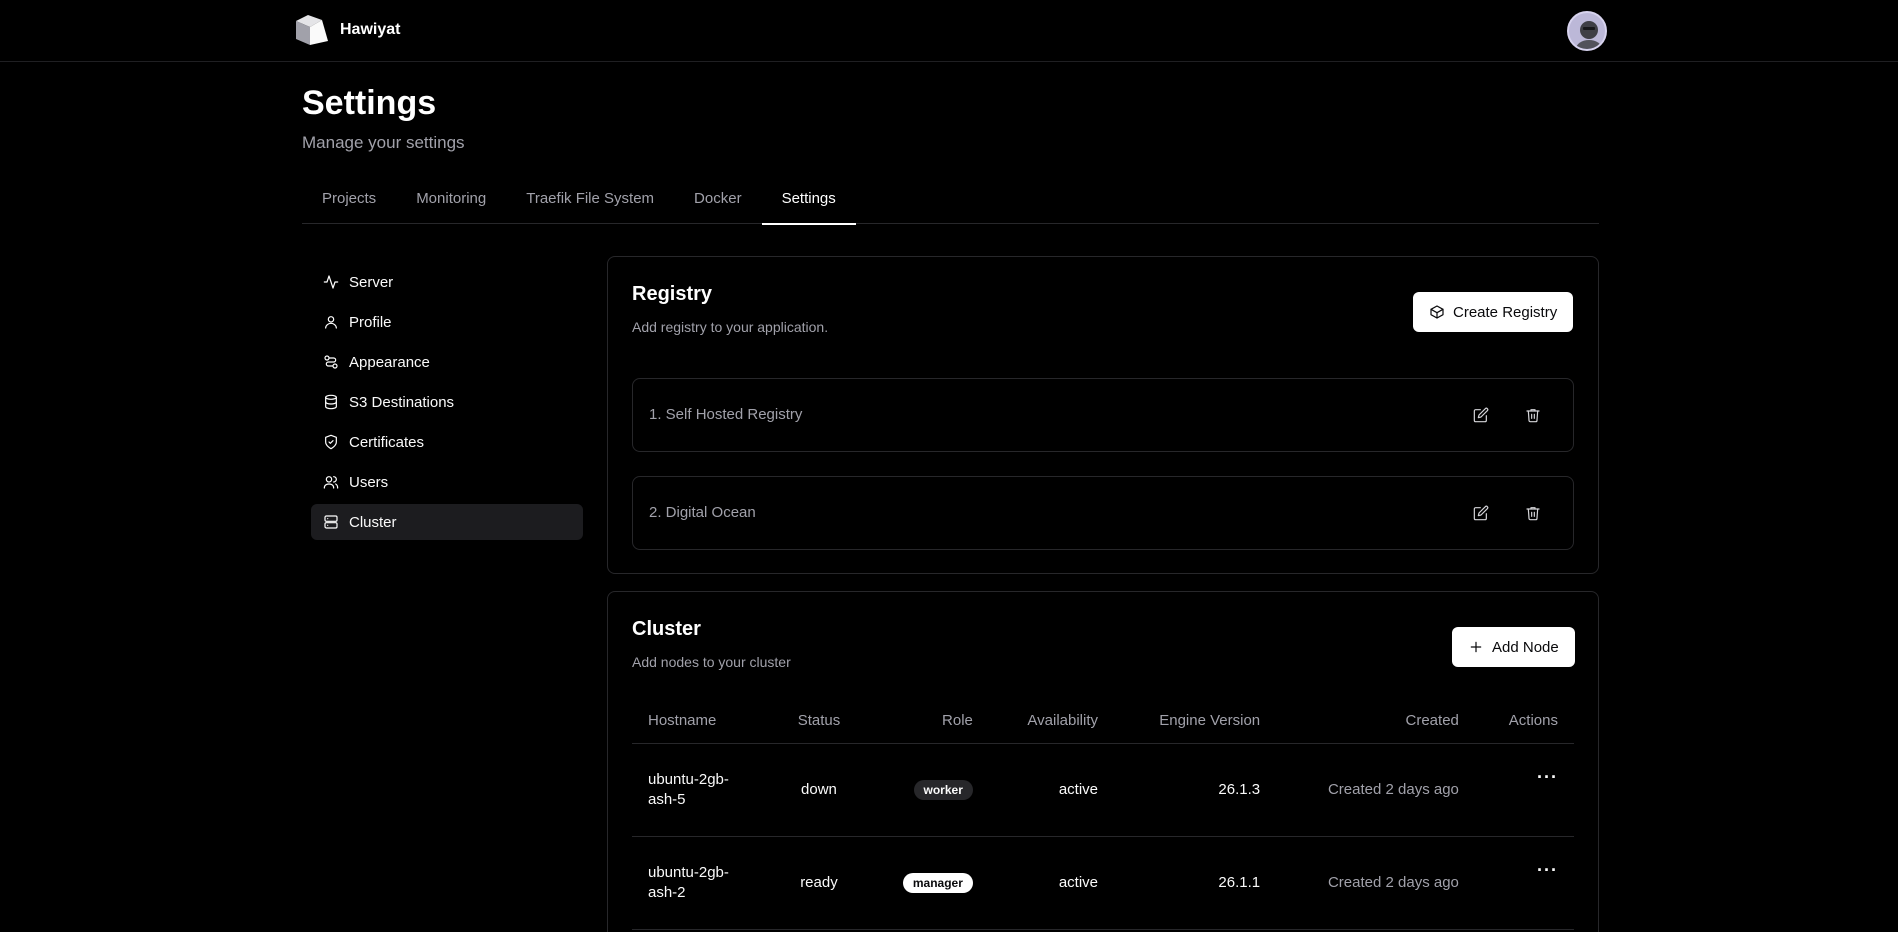 The image size is (1898, 932). Describe the element at coordinates (331, 282) in the screenshot. I see `activity-icon` at that location.